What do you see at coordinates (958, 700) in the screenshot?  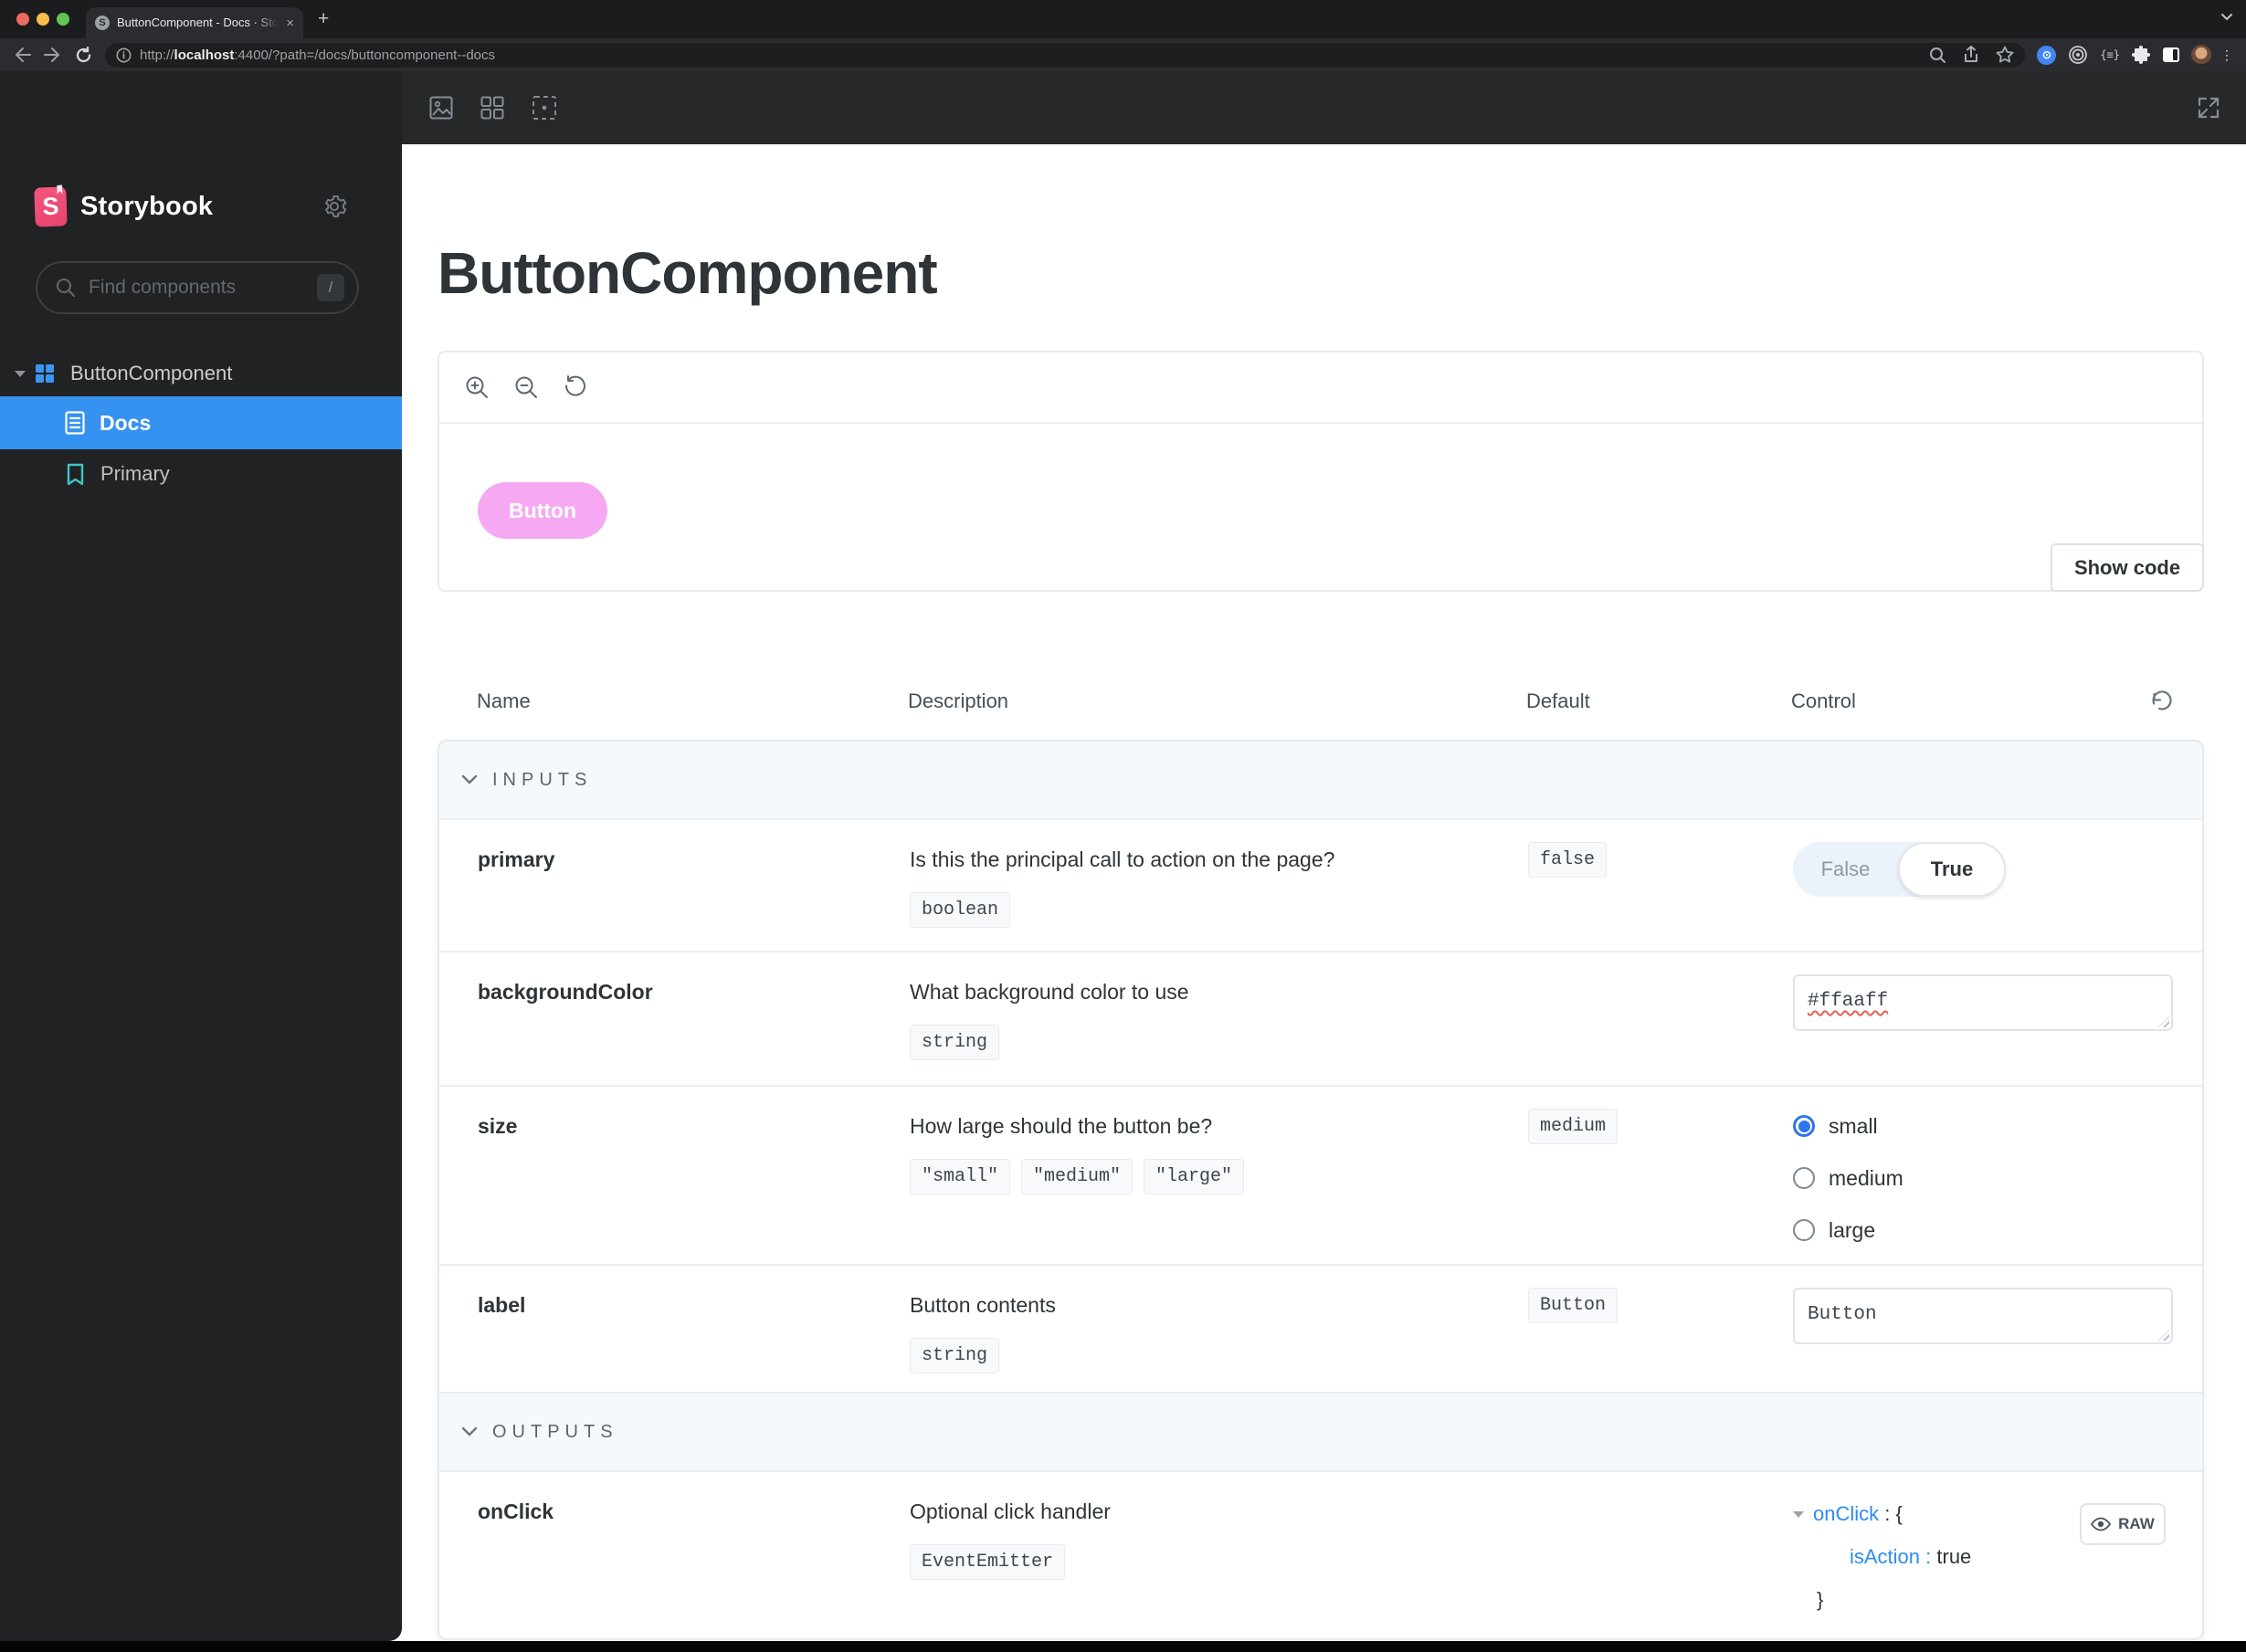 I see `column-header-description: Description` at bounding box center [958, 700].